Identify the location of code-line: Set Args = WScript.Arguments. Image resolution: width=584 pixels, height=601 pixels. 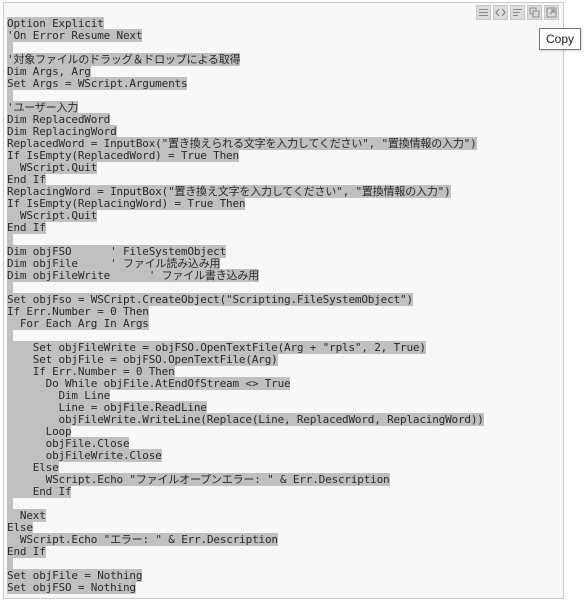
(285, 83).